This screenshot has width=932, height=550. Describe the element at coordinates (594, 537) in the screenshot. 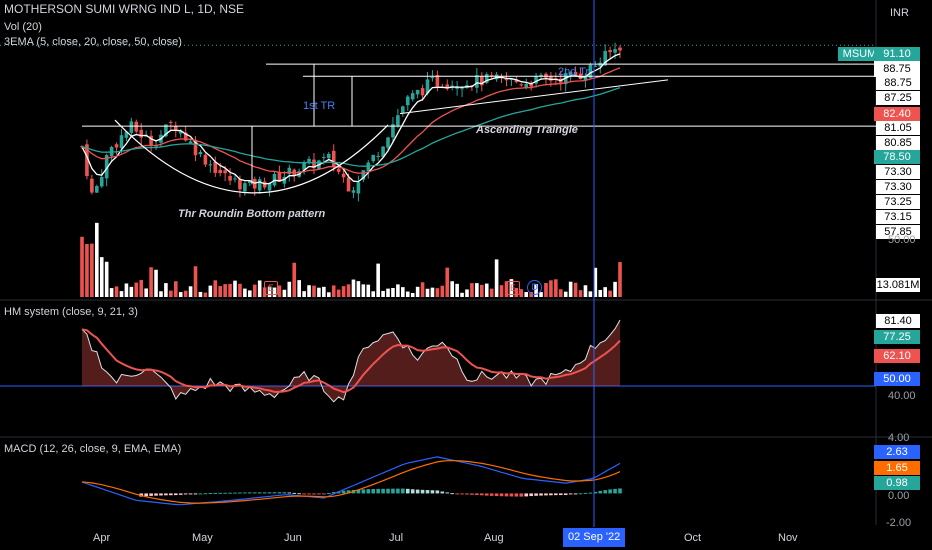

I see `cursor-date-label: 02 Sep '22` at that location.